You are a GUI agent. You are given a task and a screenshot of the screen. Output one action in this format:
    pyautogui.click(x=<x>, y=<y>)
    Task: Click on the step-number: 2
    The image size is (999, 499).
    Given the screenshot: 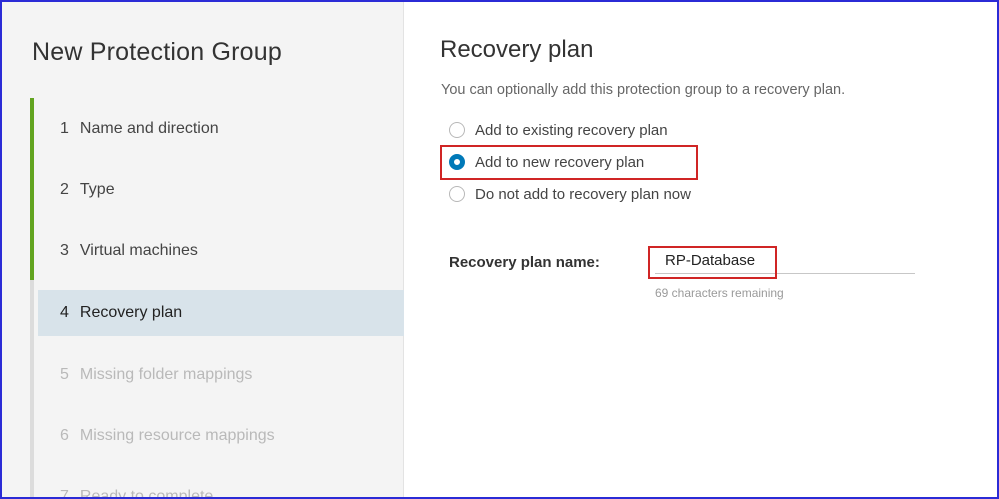 What is the action you would take?
    pyautogui.click(x=64, y=189)
    